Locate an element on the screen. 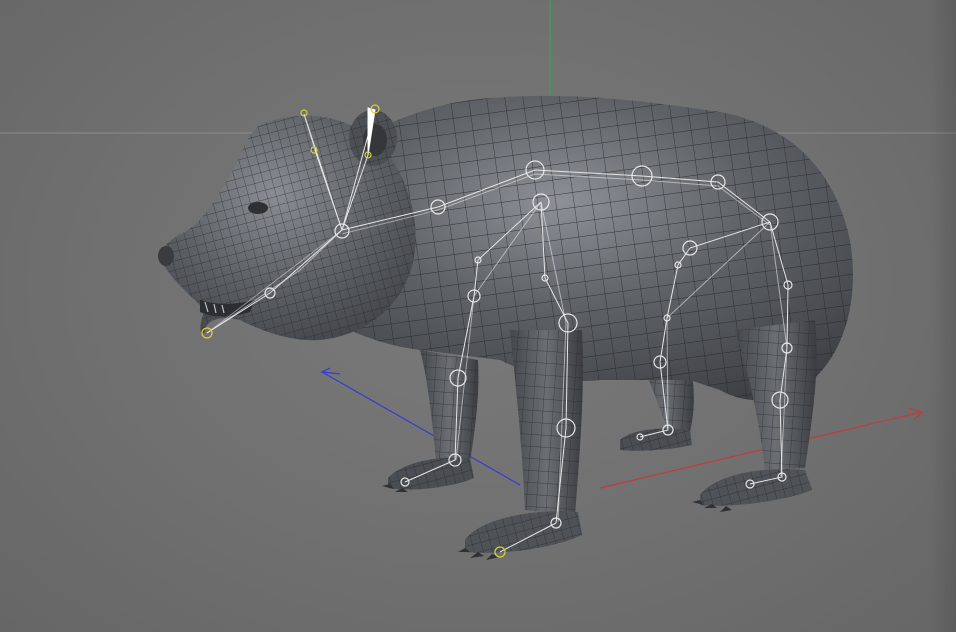 The height and width of the screenshot is (632, 956). bear-nose is located at coordinates (166, 256).